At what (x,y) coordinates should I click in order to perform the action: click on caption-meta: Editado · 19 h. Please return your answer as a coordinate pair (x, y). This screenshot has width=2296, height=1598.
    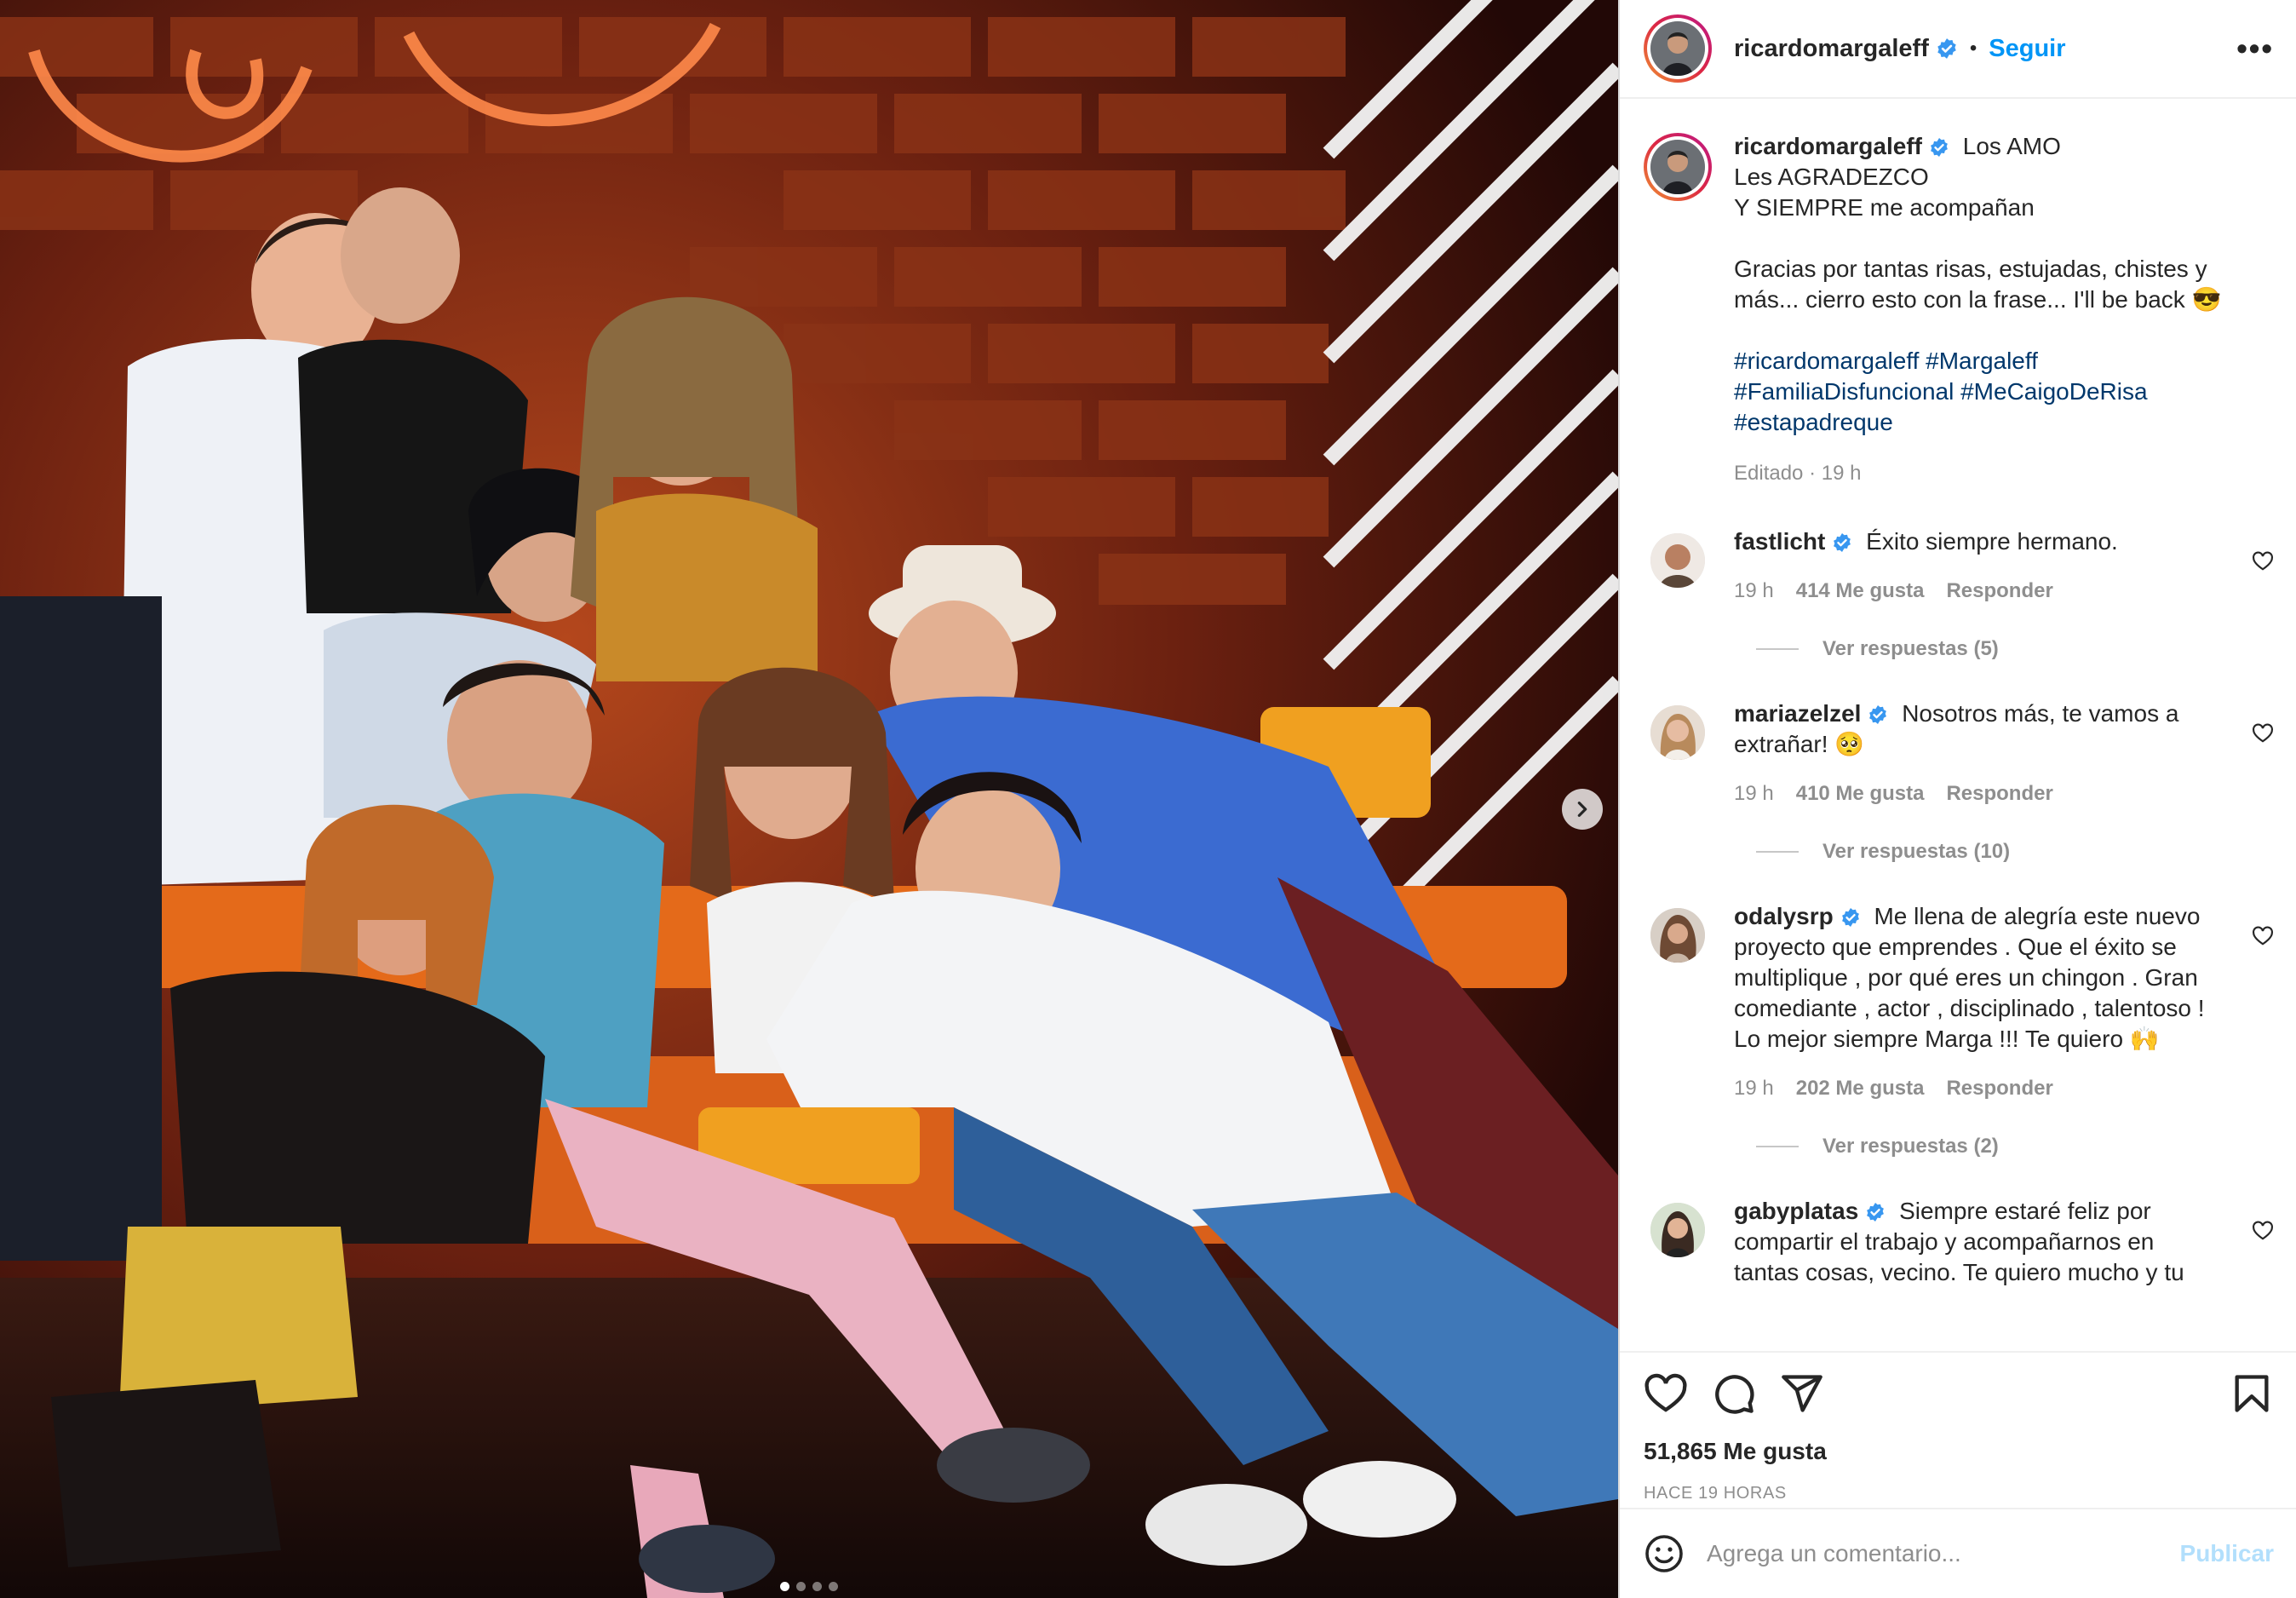
    Looking at the image, I should click on (1798, 473).